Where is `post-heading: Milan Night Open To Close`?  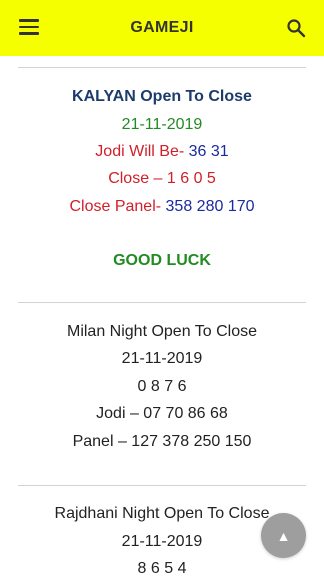 post-heading: Milan Night Open To Close is located at coordinates (162, 331).